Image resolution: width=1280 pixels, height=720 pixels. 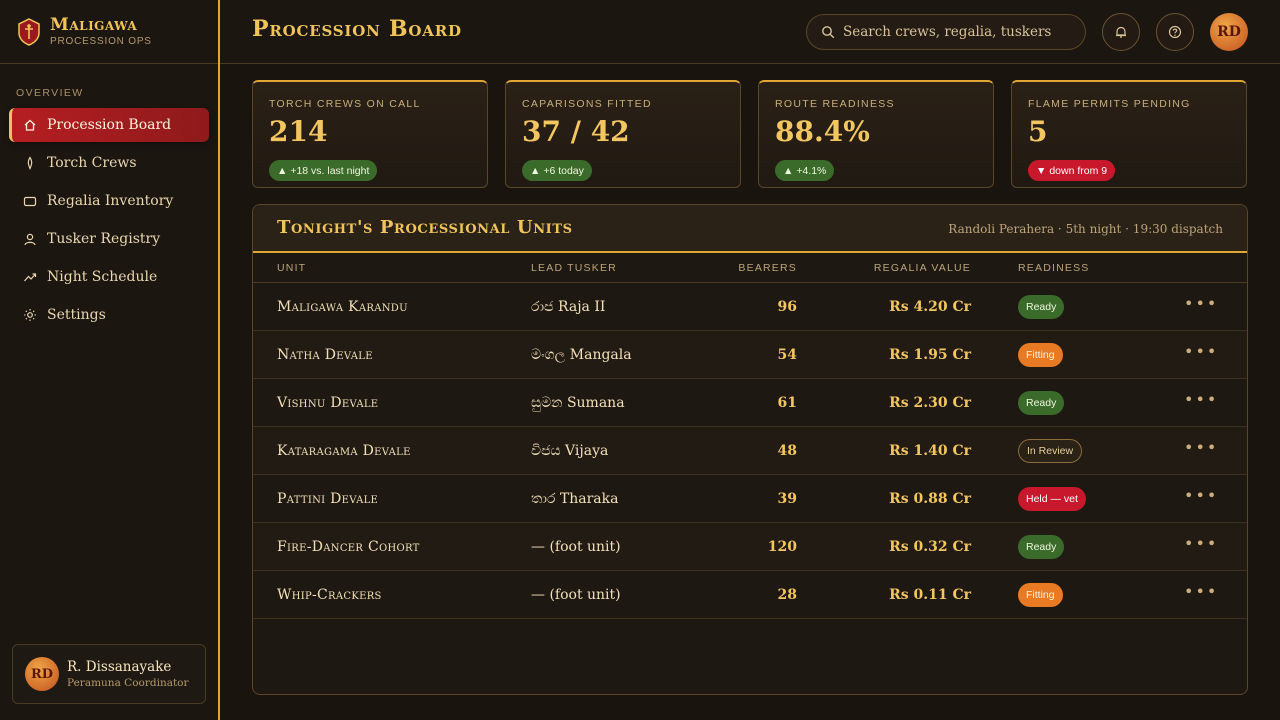 I want to click on lead-tusker: විජය Vijaya, so click(x=570, y=451).